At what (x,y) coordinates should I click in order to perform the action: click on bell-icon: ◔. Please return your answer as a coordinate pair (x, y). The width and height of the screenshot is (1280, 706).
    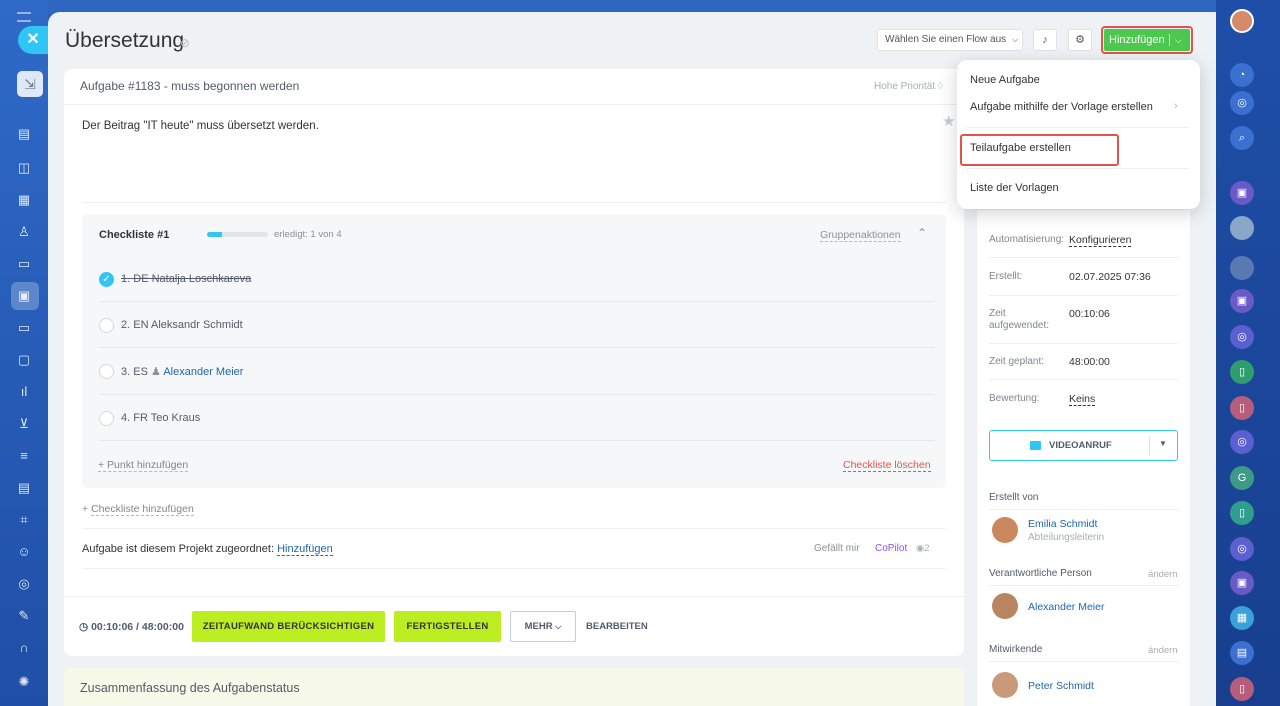
    Looking at the image, I should click on (1242, 75).